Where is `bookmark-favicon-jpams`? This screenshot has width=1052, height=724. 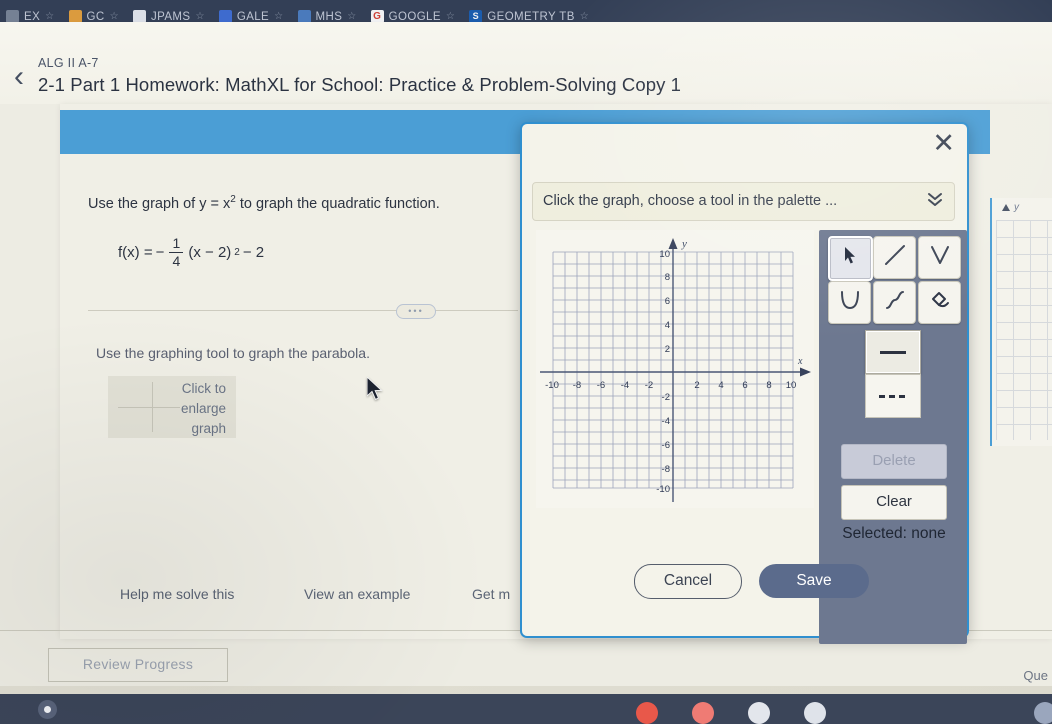 bookmark-favicon-jpams is located at coordinates (139, 16).